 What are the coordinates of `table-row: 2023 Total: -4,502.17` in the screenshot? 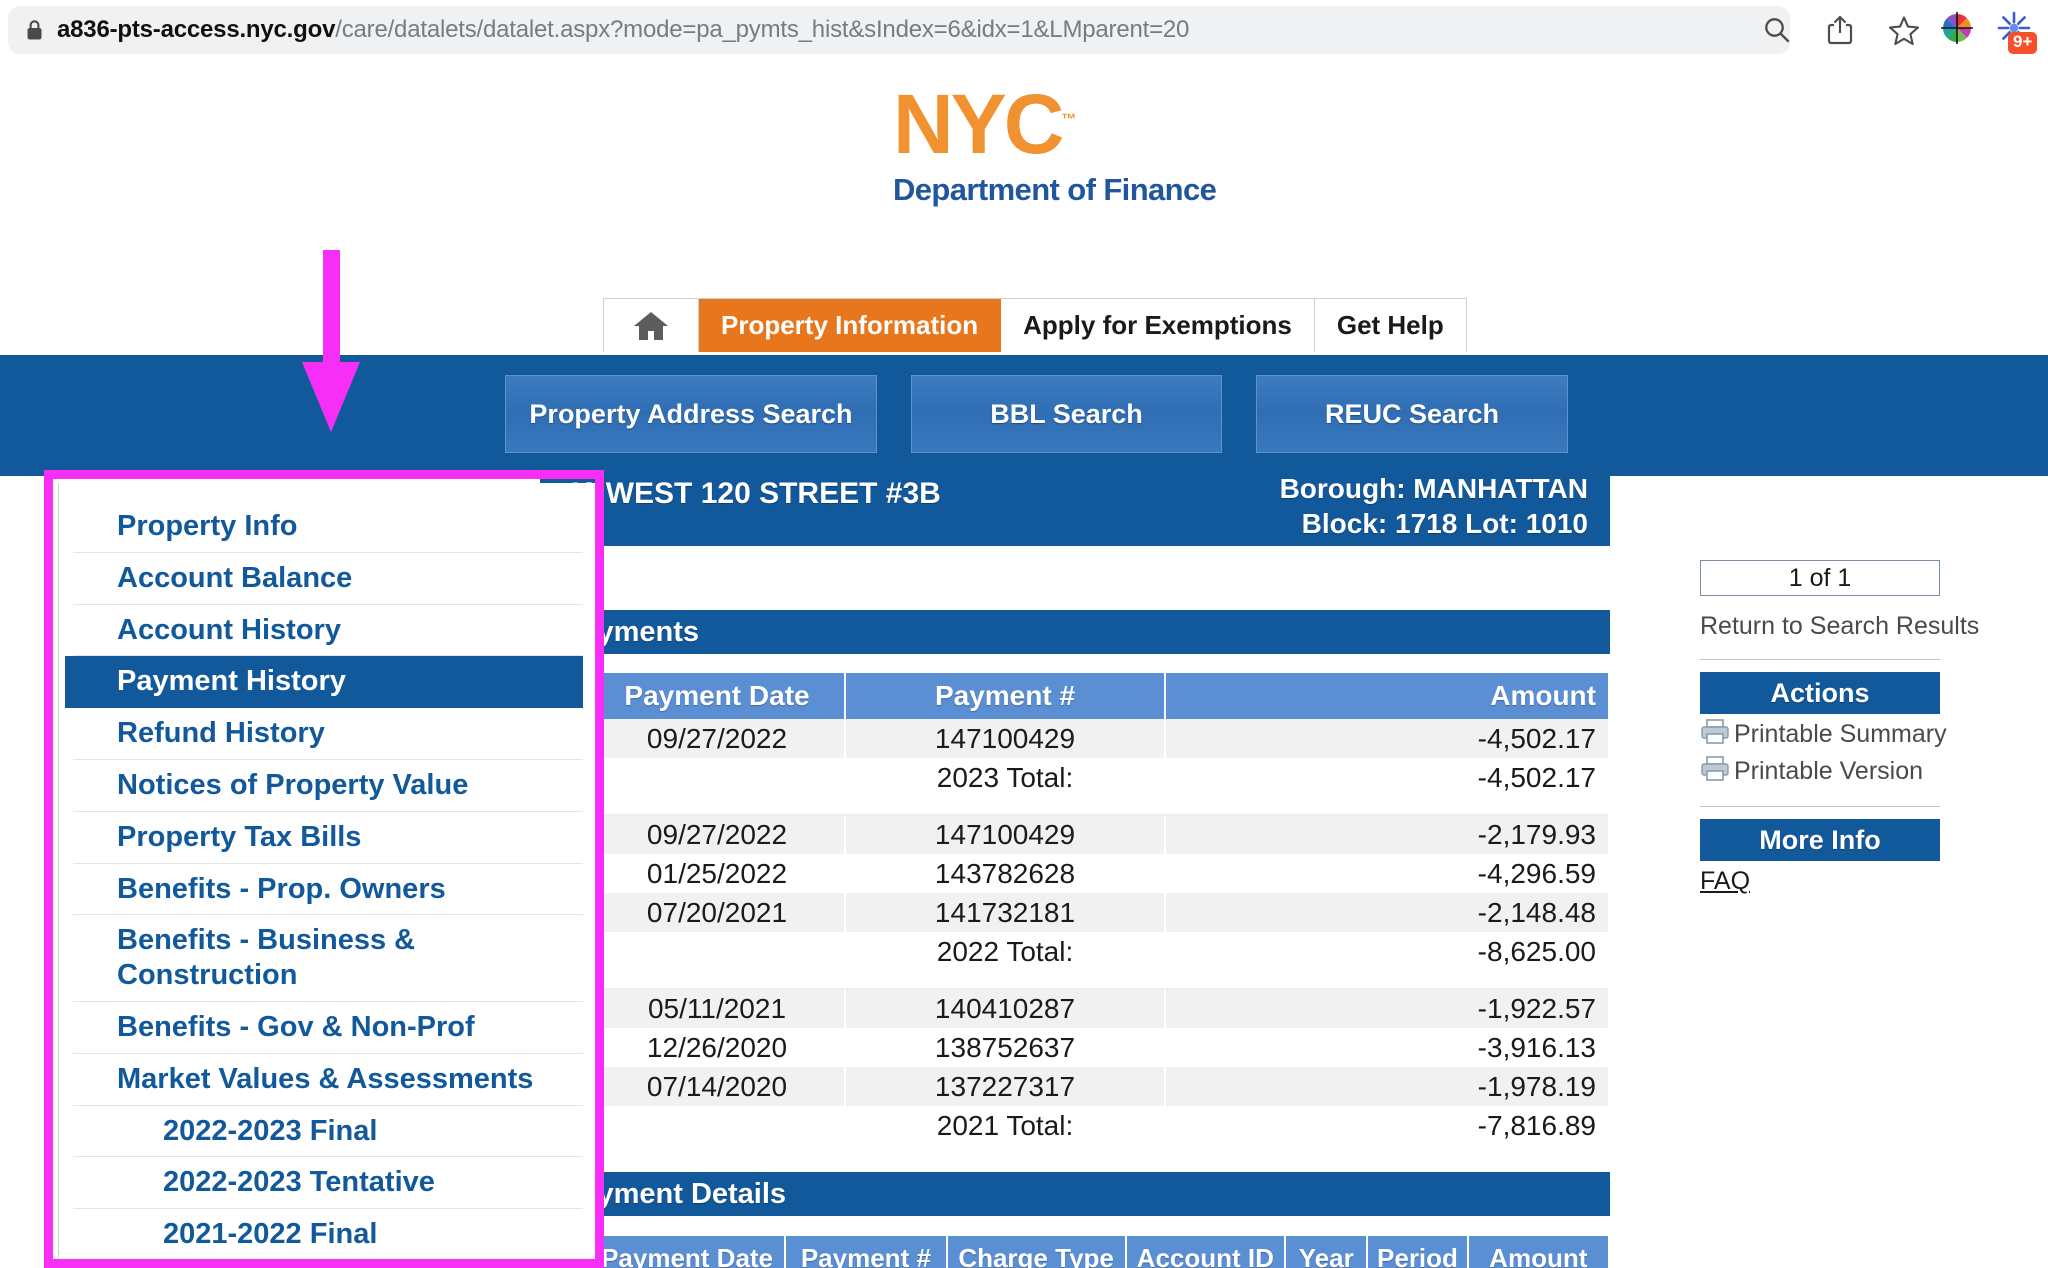 It's located at (1099, 777).